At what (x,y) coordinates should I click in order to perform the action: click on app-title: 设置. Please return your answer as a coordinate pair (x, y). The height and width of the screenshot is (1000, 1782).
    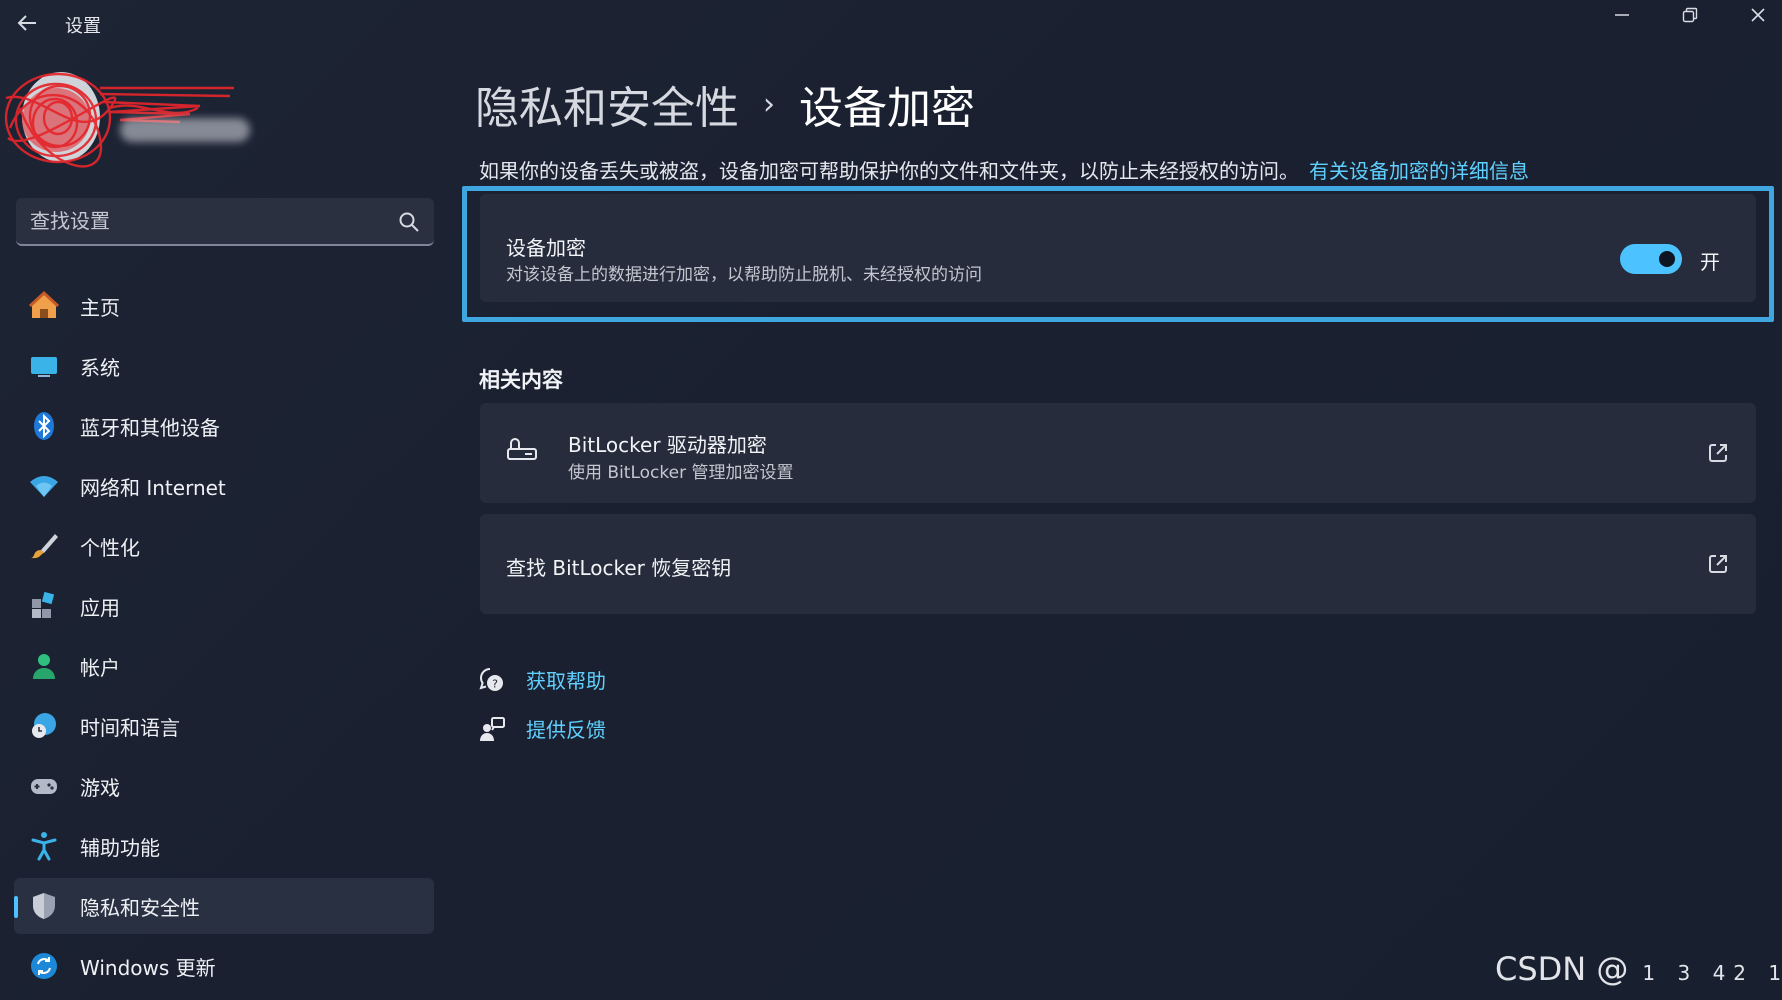
    Looking at the image, I should click on (83, 26).